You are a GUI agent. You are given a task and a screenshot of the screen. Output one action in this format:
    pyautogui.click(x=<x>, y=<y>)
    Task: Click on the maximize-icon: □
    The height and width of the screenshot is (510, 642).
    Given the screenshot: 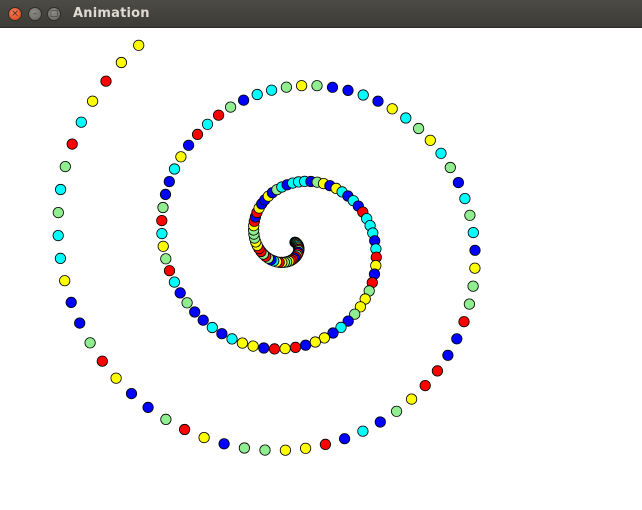 What is the action you would take?
    pyautogui.click(x=54, y=13)
    